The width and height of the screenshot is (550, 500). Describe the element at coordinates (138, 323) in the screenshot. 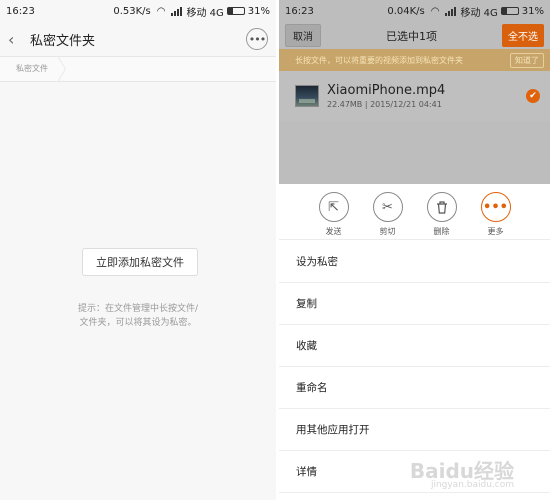

I see `hint-line-2: 文件夹，可以将其设为私密。` at that location.